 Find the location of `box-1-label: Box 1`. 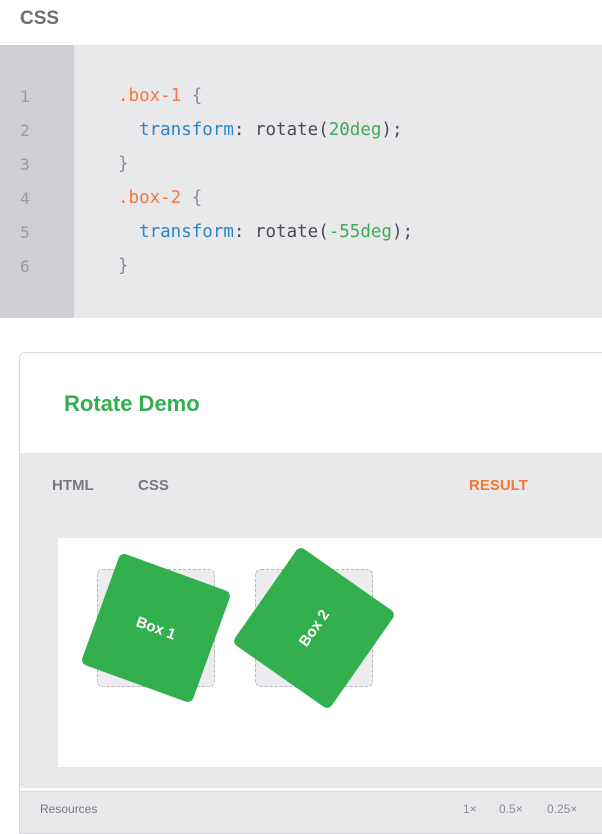

box-1-label: Box 1 is located at coordinates (156, 628).